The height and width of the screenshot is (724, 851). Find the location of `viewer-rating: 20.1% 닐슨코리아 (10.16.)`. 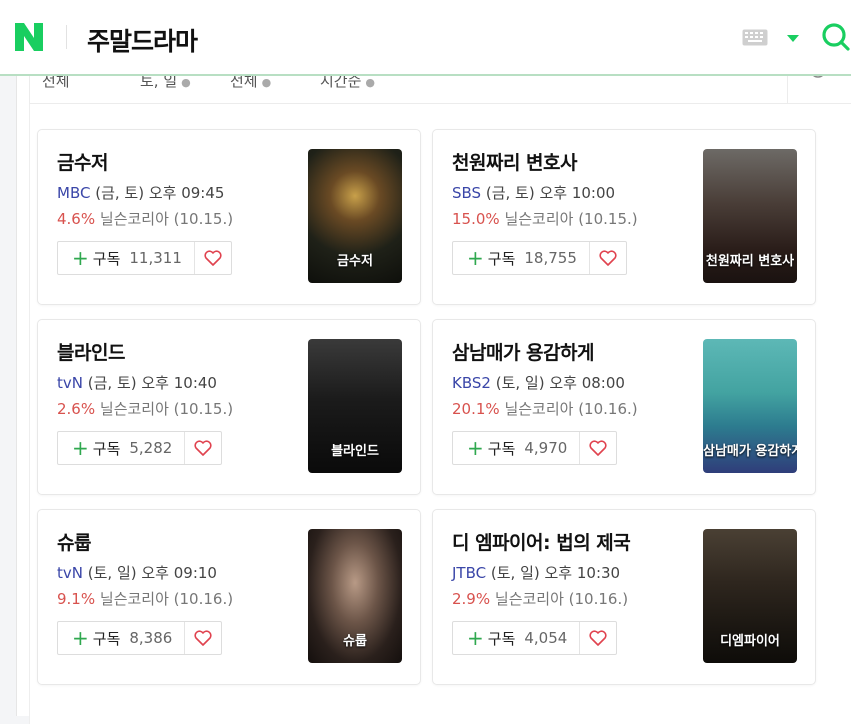

viewer-rating: 20.1% 닐슨코리아 (10.16.) is located at coordinates (545, 408).